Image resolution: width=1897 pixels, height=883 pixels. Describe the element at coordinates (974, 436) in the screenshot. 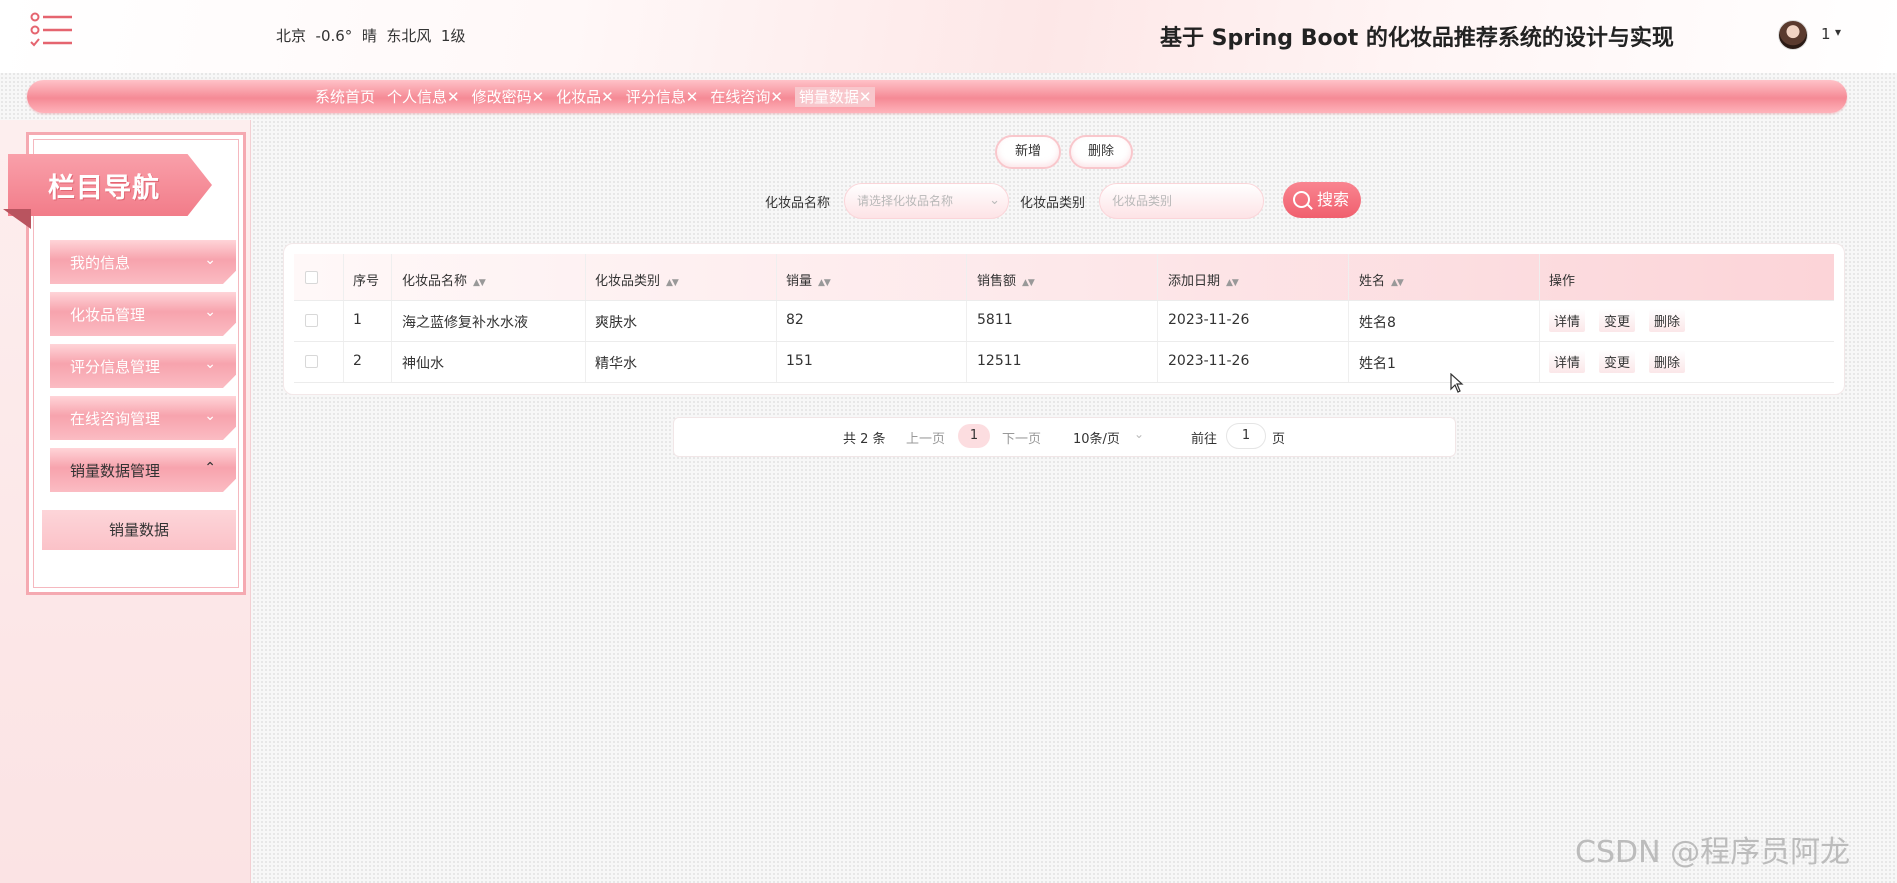

I see `page-number-current: 1` at that location.